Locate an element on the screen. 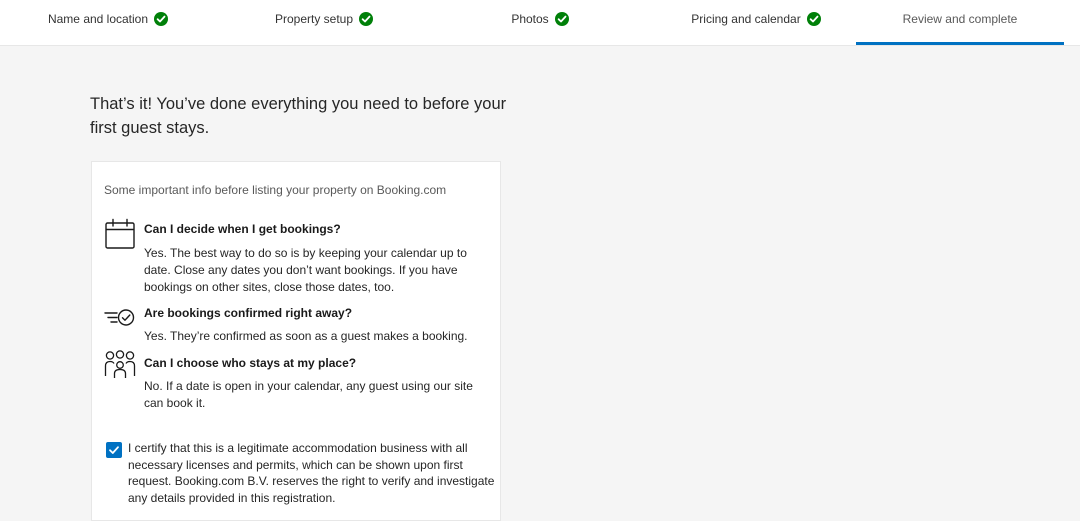 The image size is (1080, 521). fast-confirm-icon is located at coordinates (121, 324).